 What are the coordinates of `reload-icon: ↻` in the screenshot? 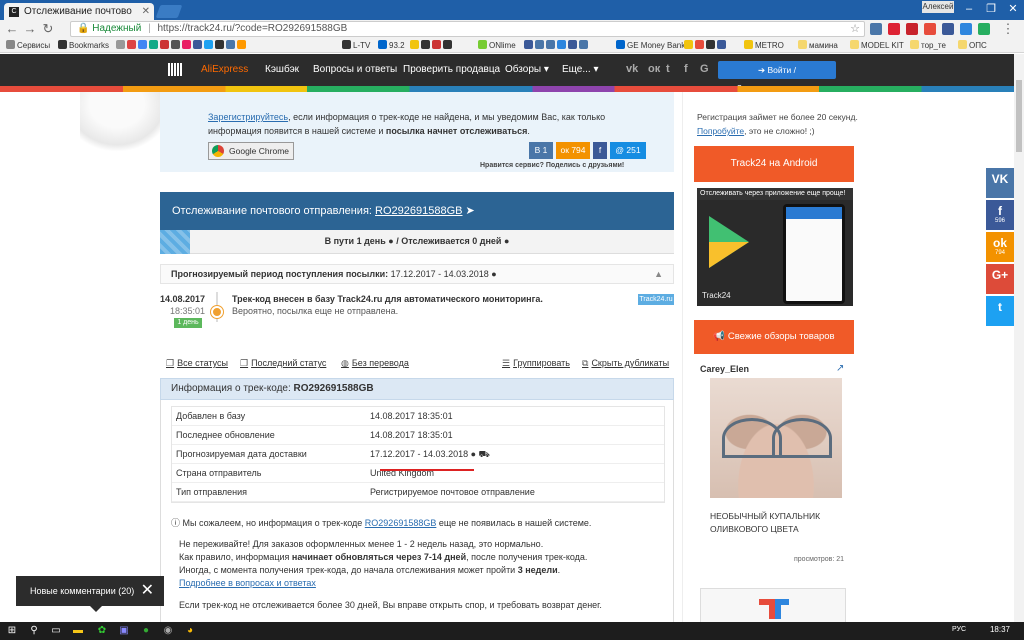 It's located at (48, 29).